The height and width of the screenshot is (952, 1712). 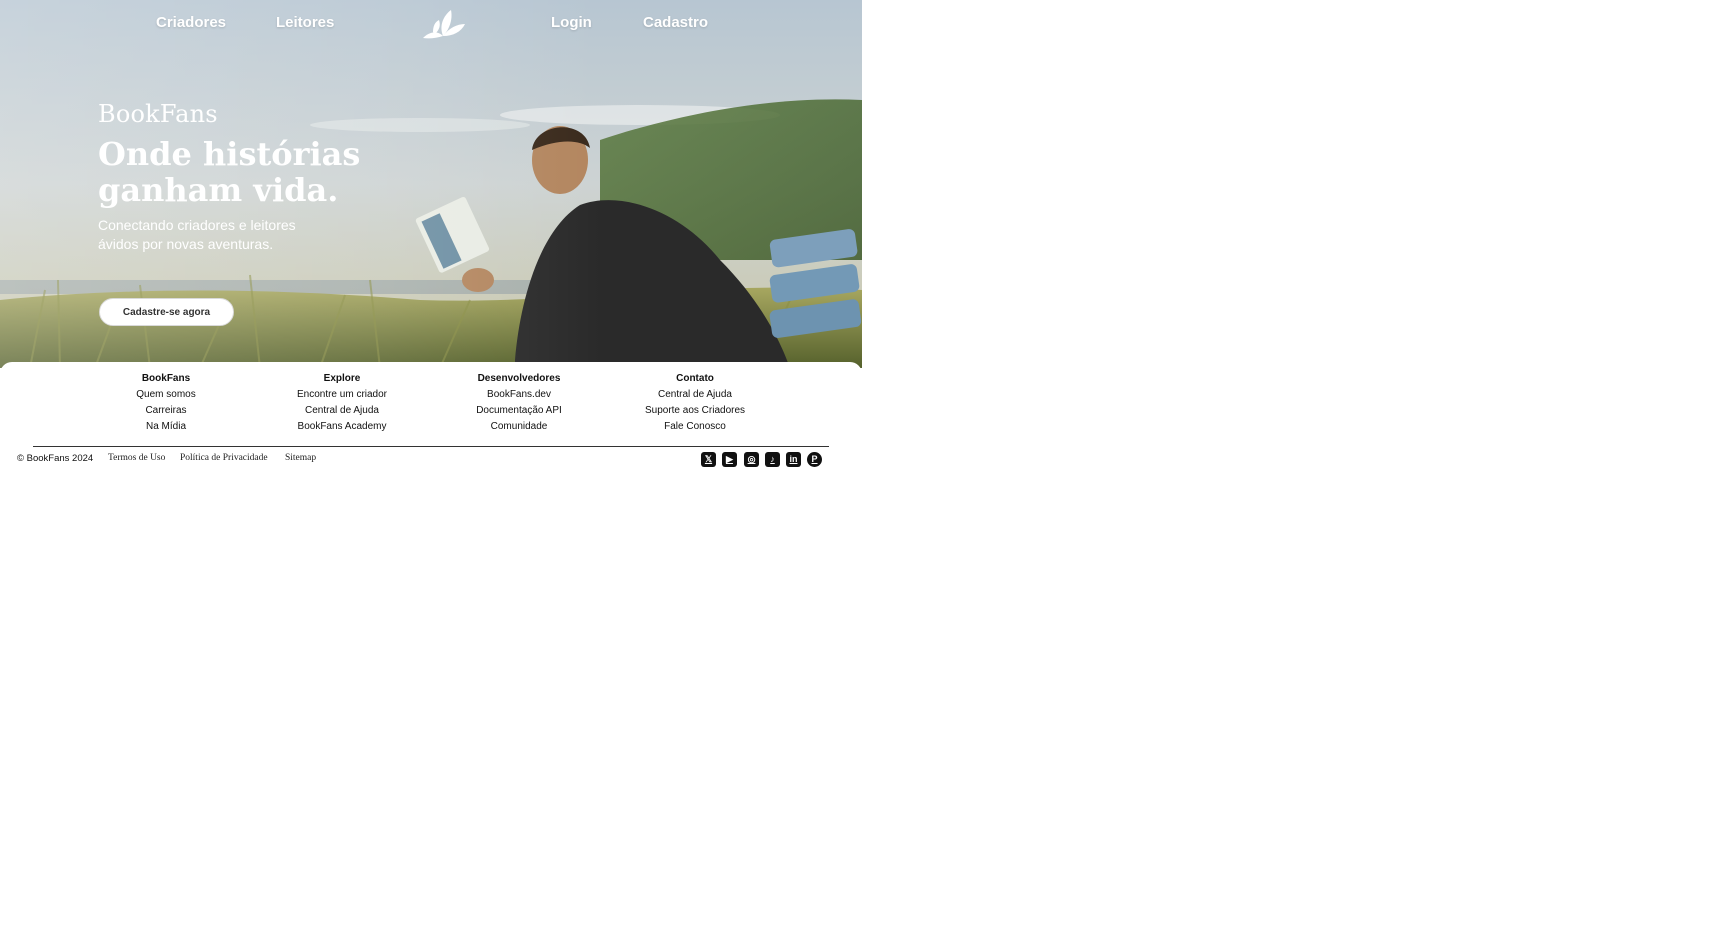 I want to click on tiktok-icon: ♪, so click(x=772, y=459).